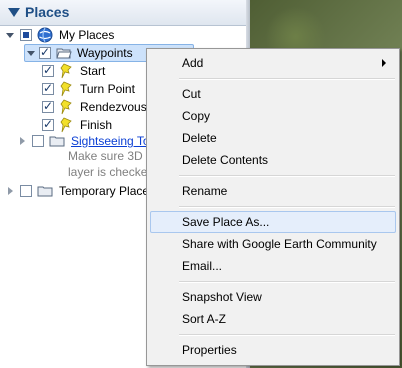 The width and height of the screenshot is (402, 368). Describe the element at coordinates (205, 191) in the screenshot. I see `menu-item-label: Rename` at that location.